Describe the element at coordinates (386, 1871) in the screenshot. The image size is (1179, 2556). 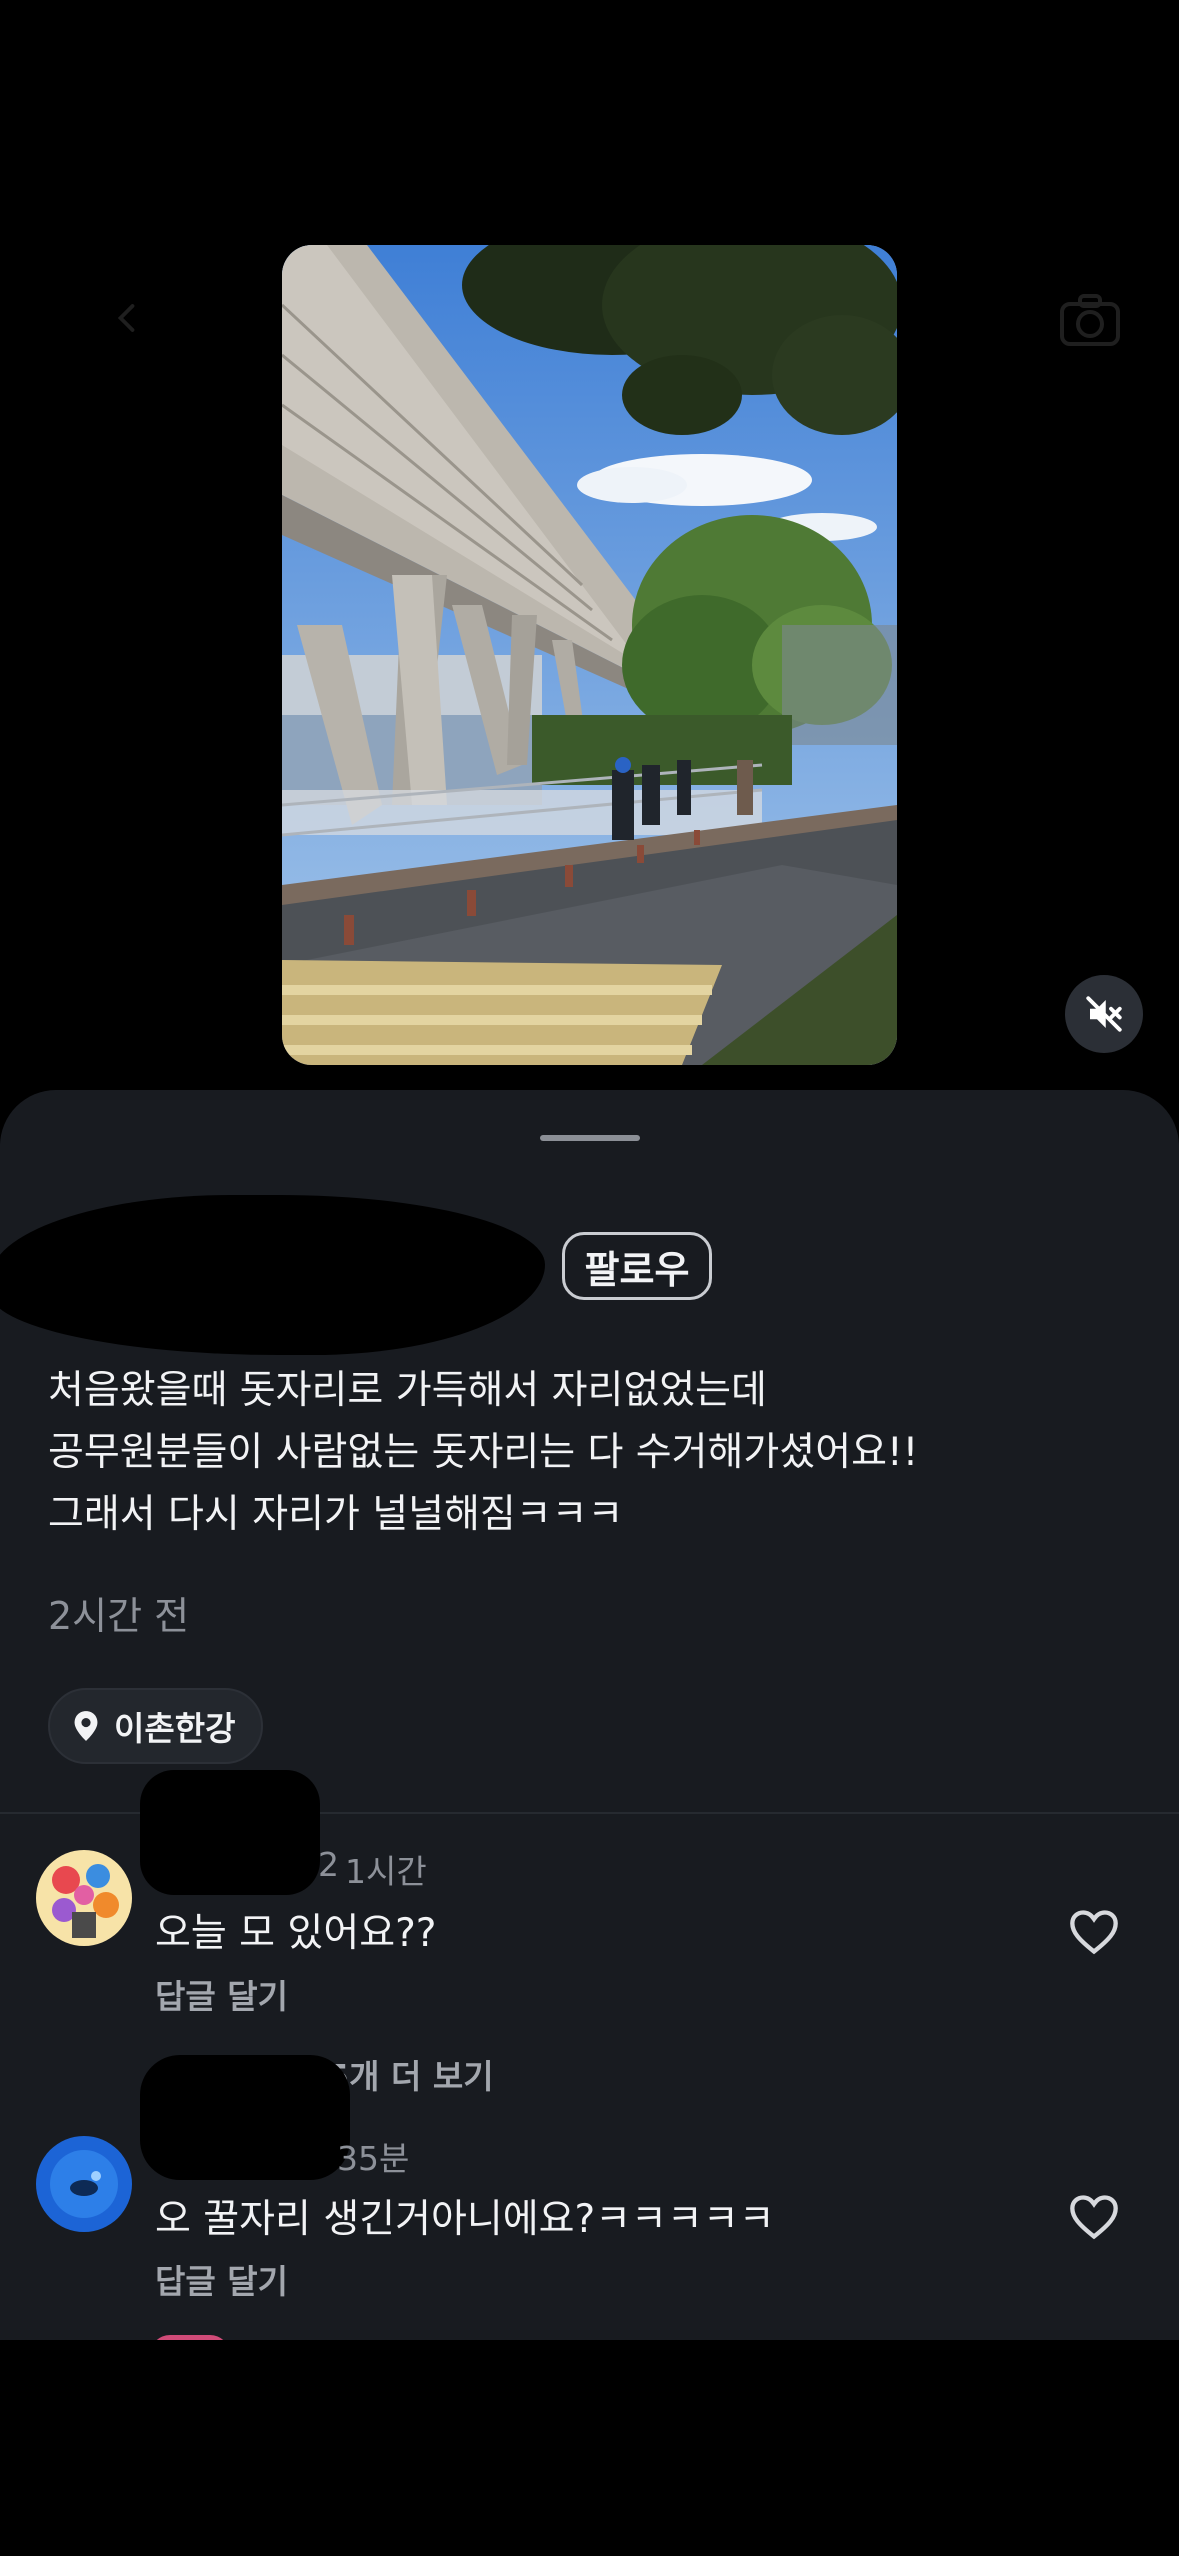
I see `comment-time: 1시간` at that location.